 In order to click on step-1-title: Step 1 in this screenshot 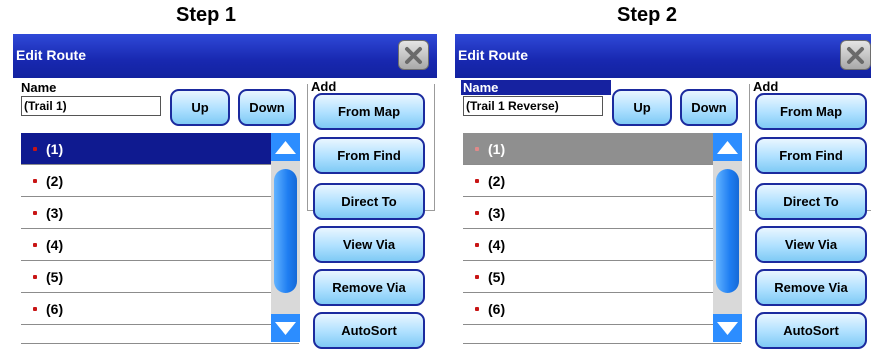, I will do `click(206, 15)`.